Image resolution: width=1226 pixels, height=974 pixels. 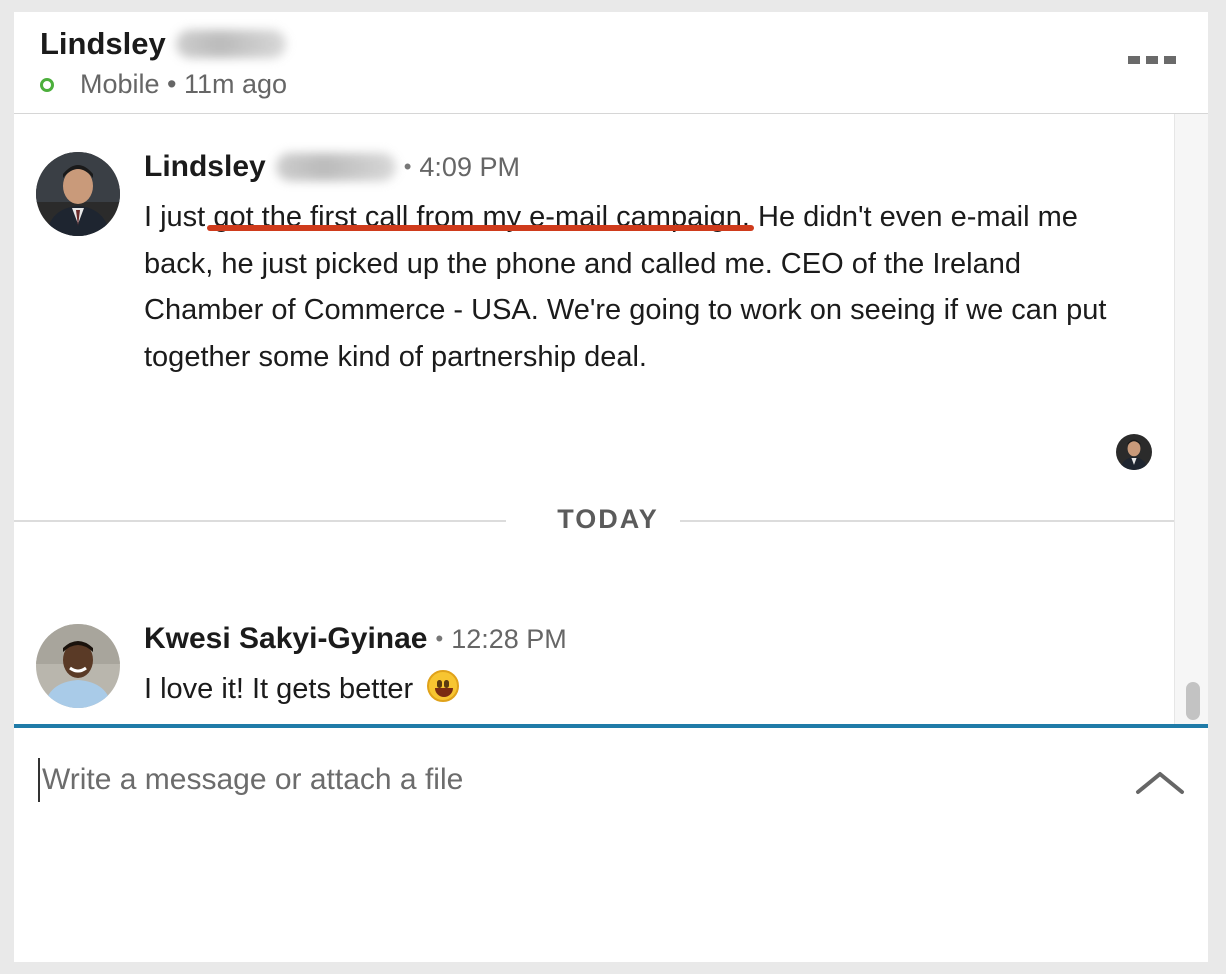 What do you see at coordinates (47, 84) in the screenshot?
I see `online-status-icon` at bounding box center [47, 84].